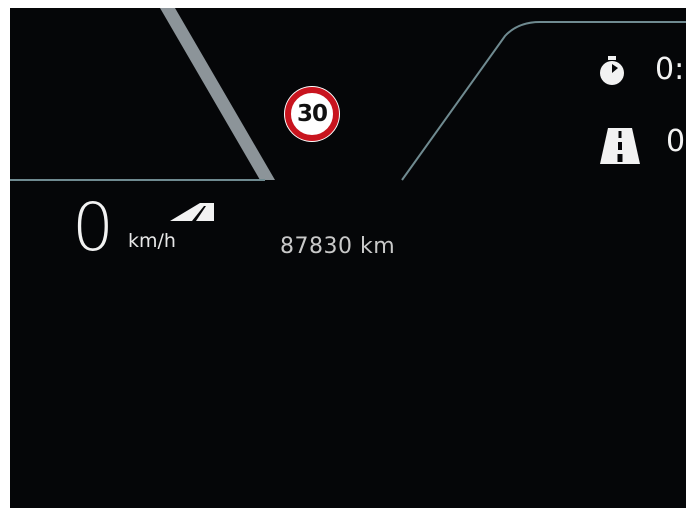 This screenshot has width=693, height=513. Describe the element at coordinates (93, 227) in the screenshot. I see `current-speed-value: 0` at that location.